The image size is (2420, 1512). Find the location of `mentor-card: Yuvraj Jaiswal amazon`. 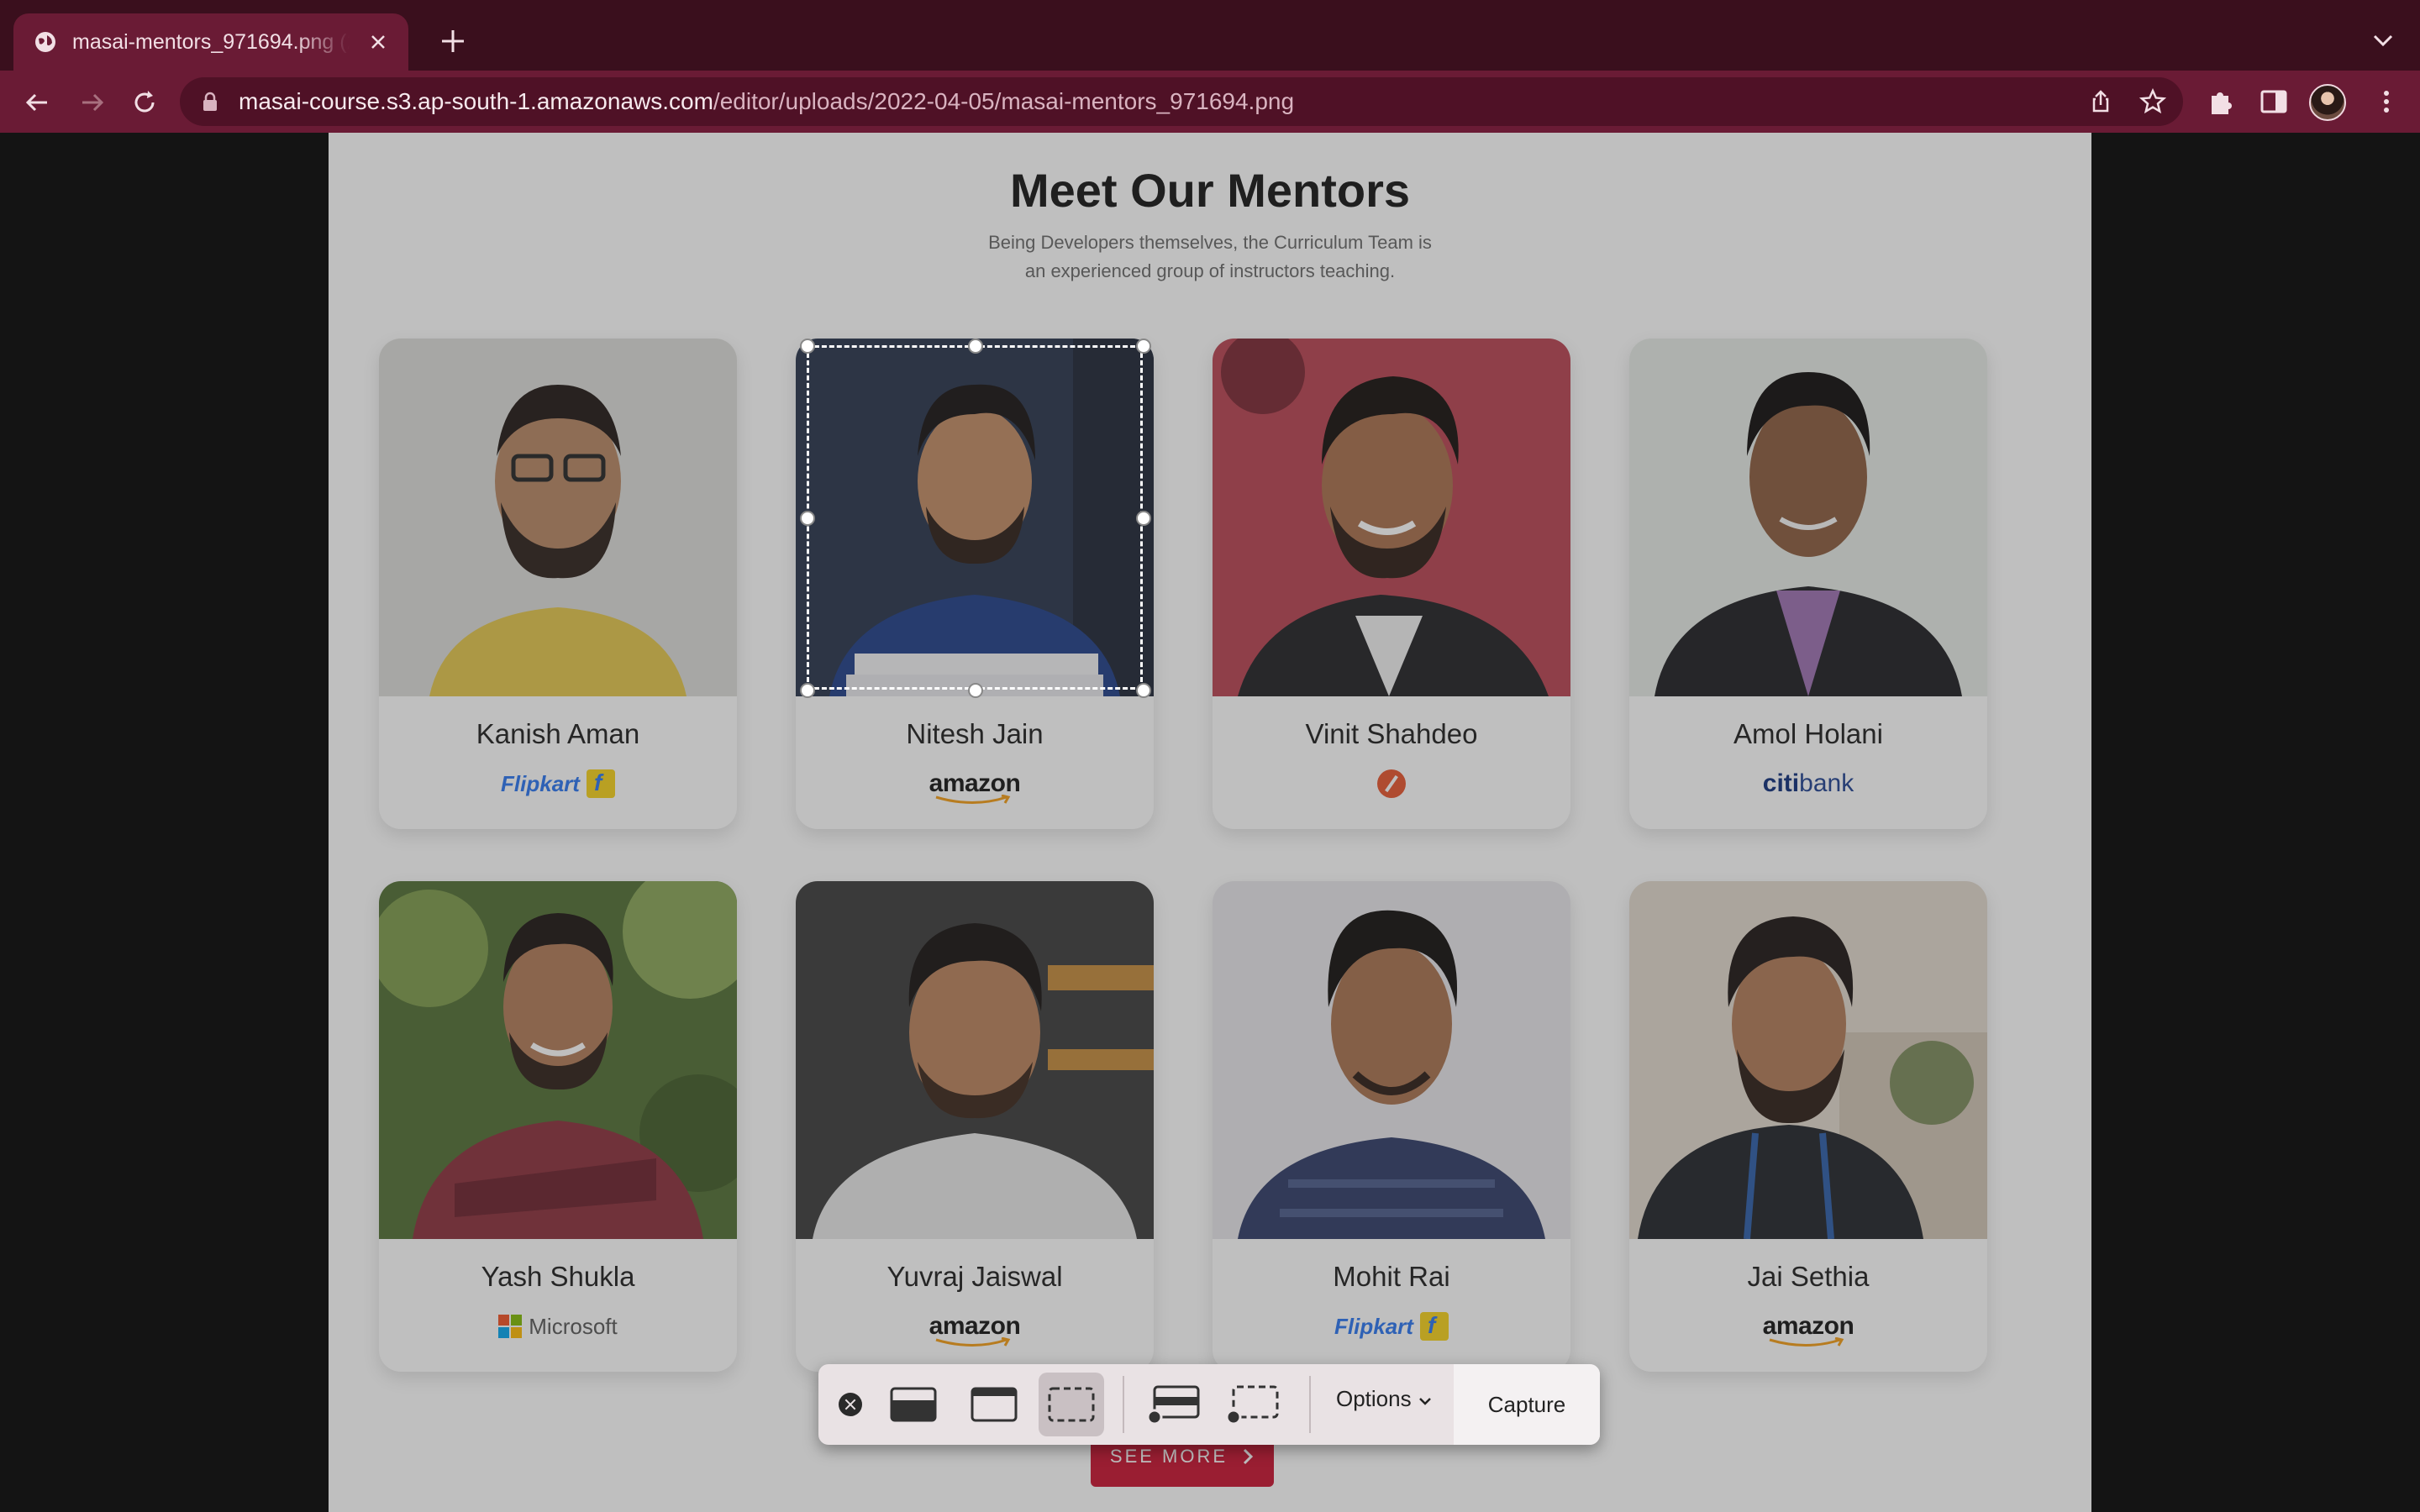

mentor-card: Yuvraj Jaiswal amazon is located at coordinates (975, 1126).